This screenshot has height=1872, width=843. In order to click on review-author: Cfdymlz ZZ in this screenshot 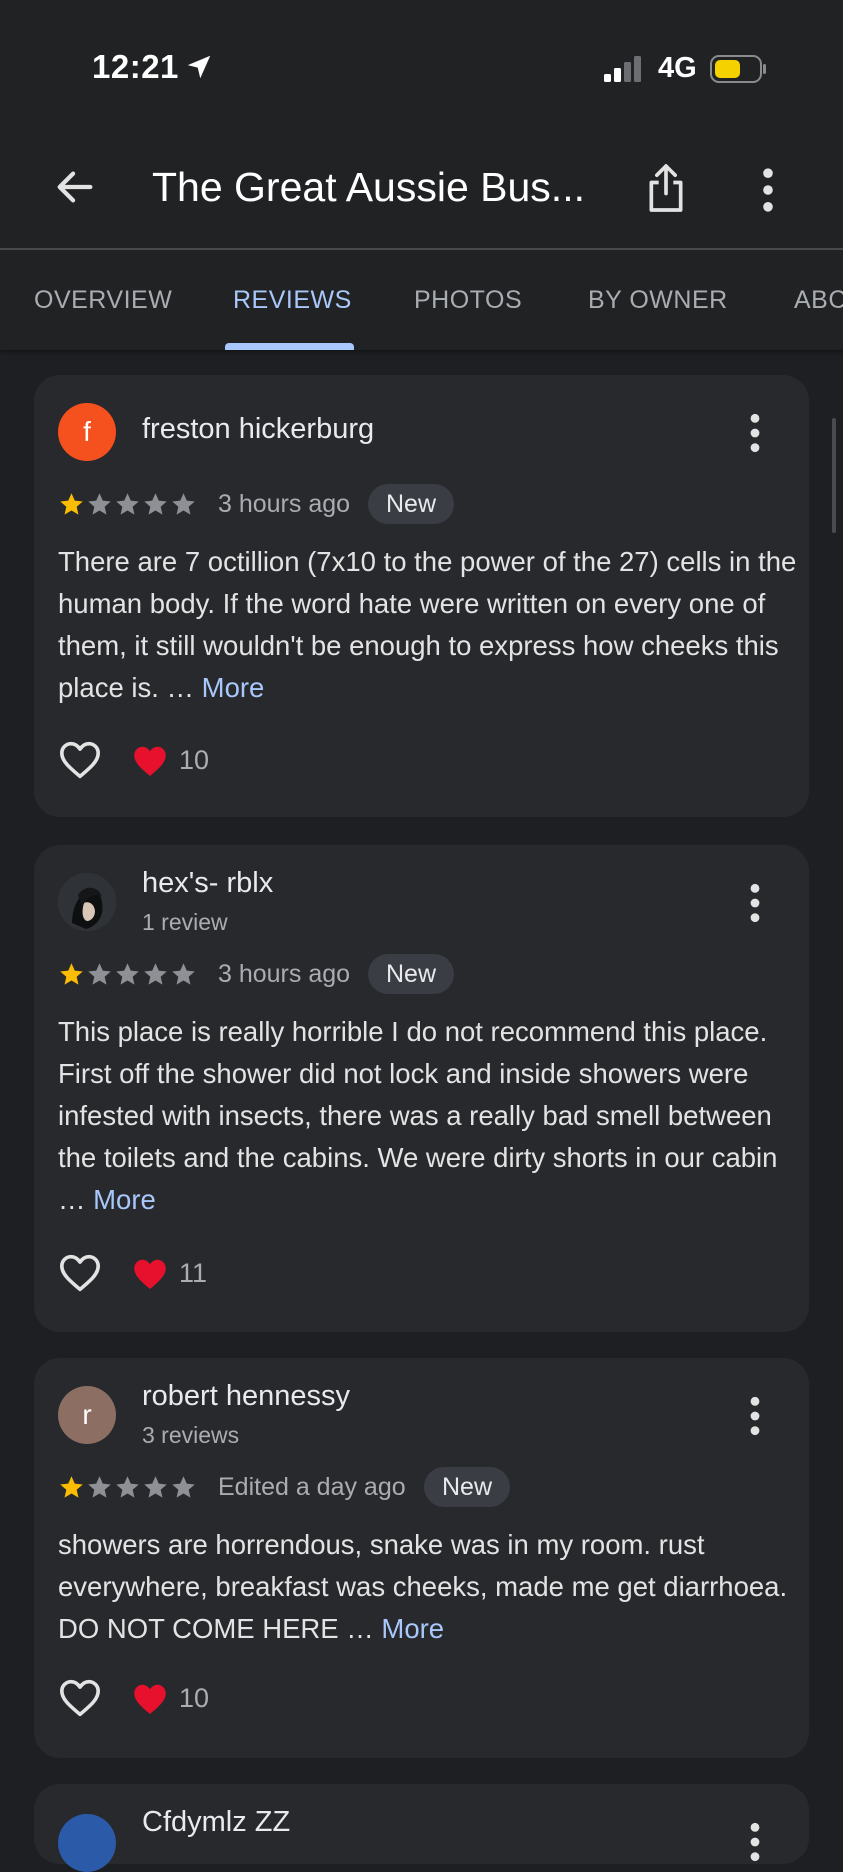, I will do `click(216, 1822)`.